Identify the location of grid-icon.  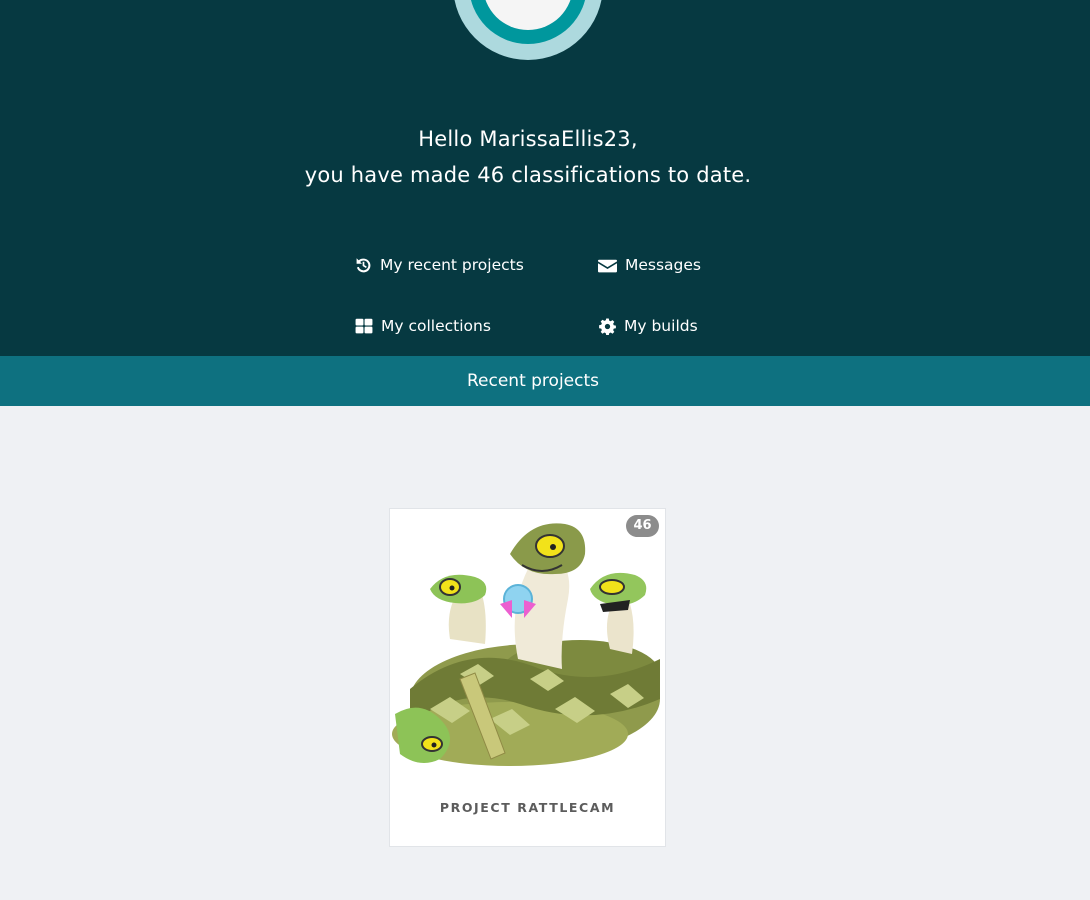
(364, 326).